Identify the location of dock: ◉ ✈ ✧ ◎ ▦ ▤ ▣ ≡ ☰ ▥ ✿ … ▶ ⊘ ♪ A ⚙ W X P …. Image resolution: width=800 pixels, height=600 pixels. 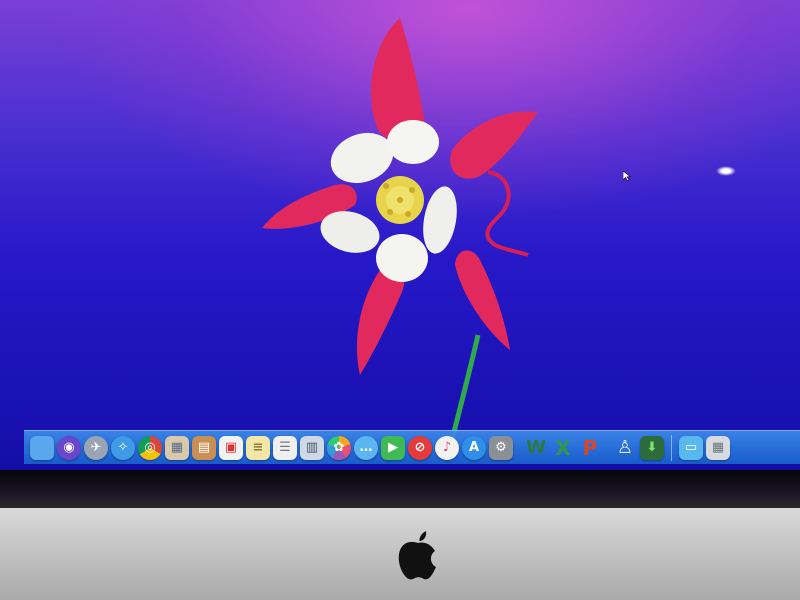
(412, 447).